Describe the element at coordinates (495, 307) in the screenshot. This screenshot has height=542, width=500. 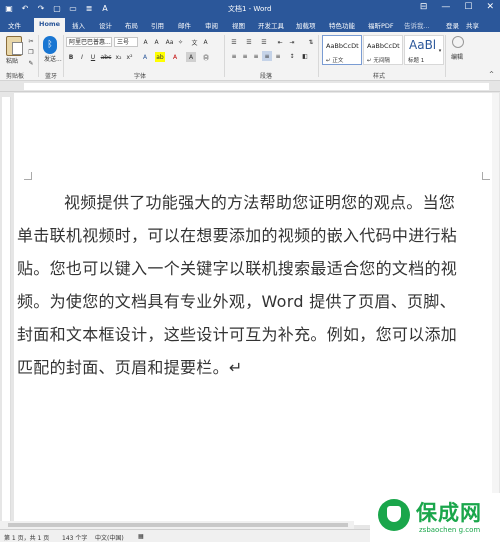
I see `vertical-scrollbar` at that location.